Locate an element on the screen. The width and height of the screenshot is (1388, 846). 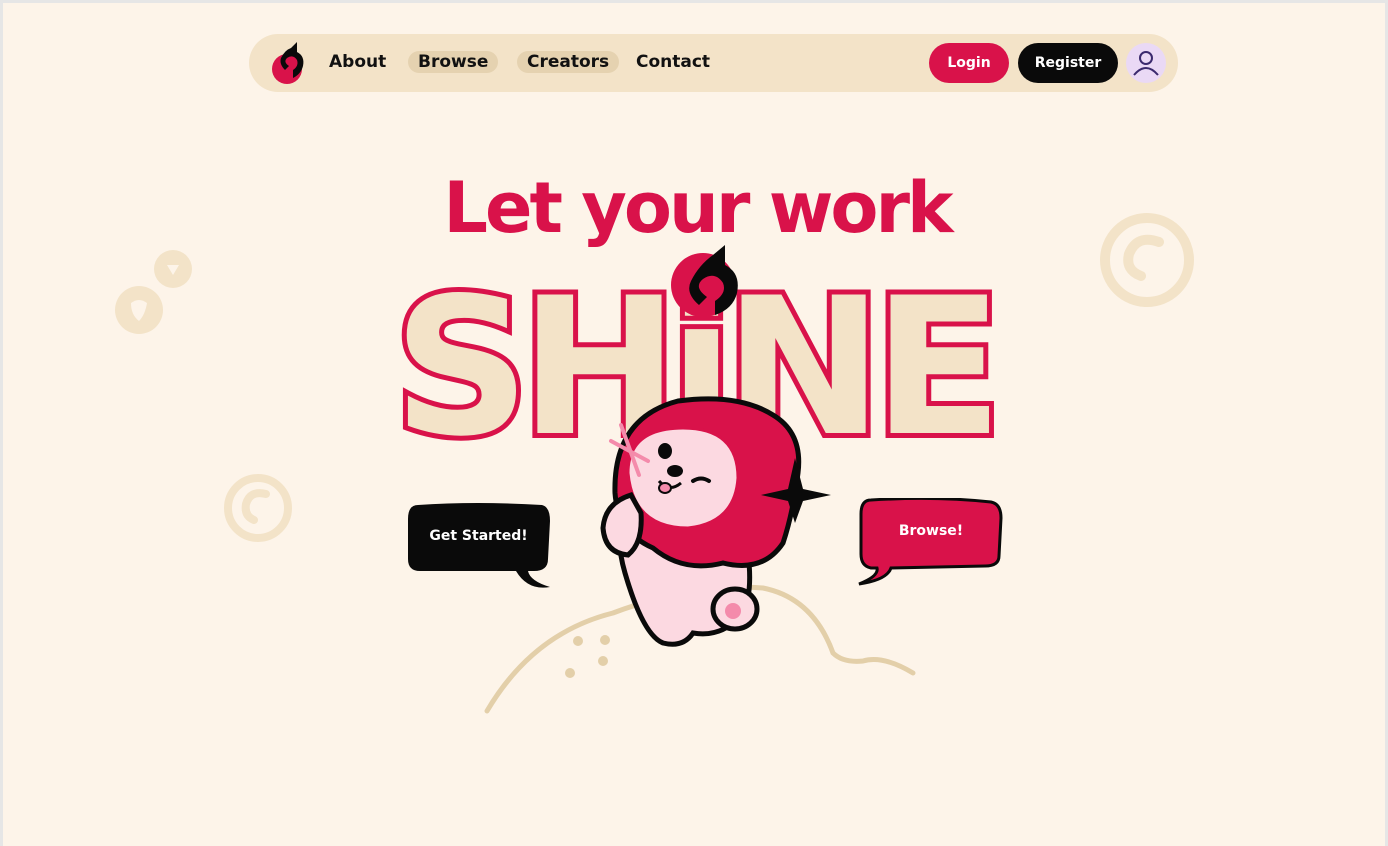
copyright-circle-icon is located at coordinates (258, 508).